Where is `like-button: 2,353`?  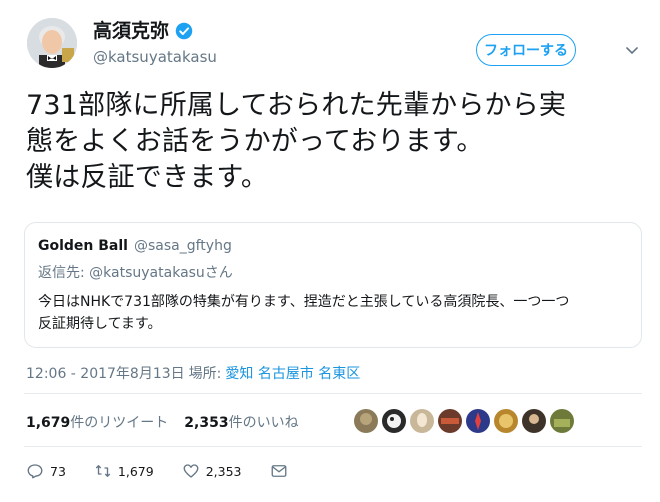 like-button: 2,353 is located at coordinates (212, 471).